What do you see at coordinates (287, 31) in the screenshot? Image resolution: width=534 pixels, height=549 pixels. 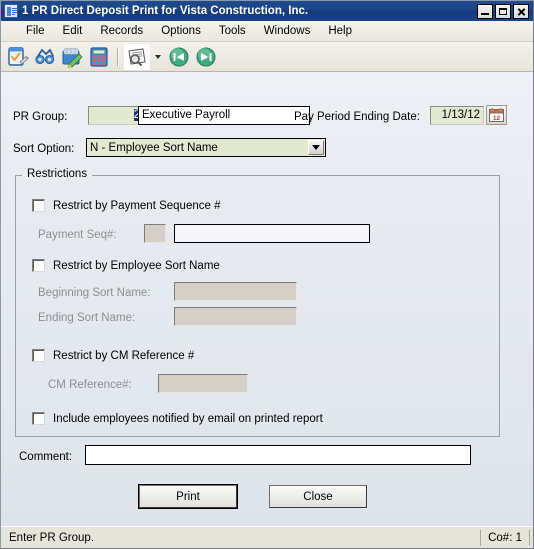 I see `menu-item-windows: Windows` at bounding box center [287, 31].